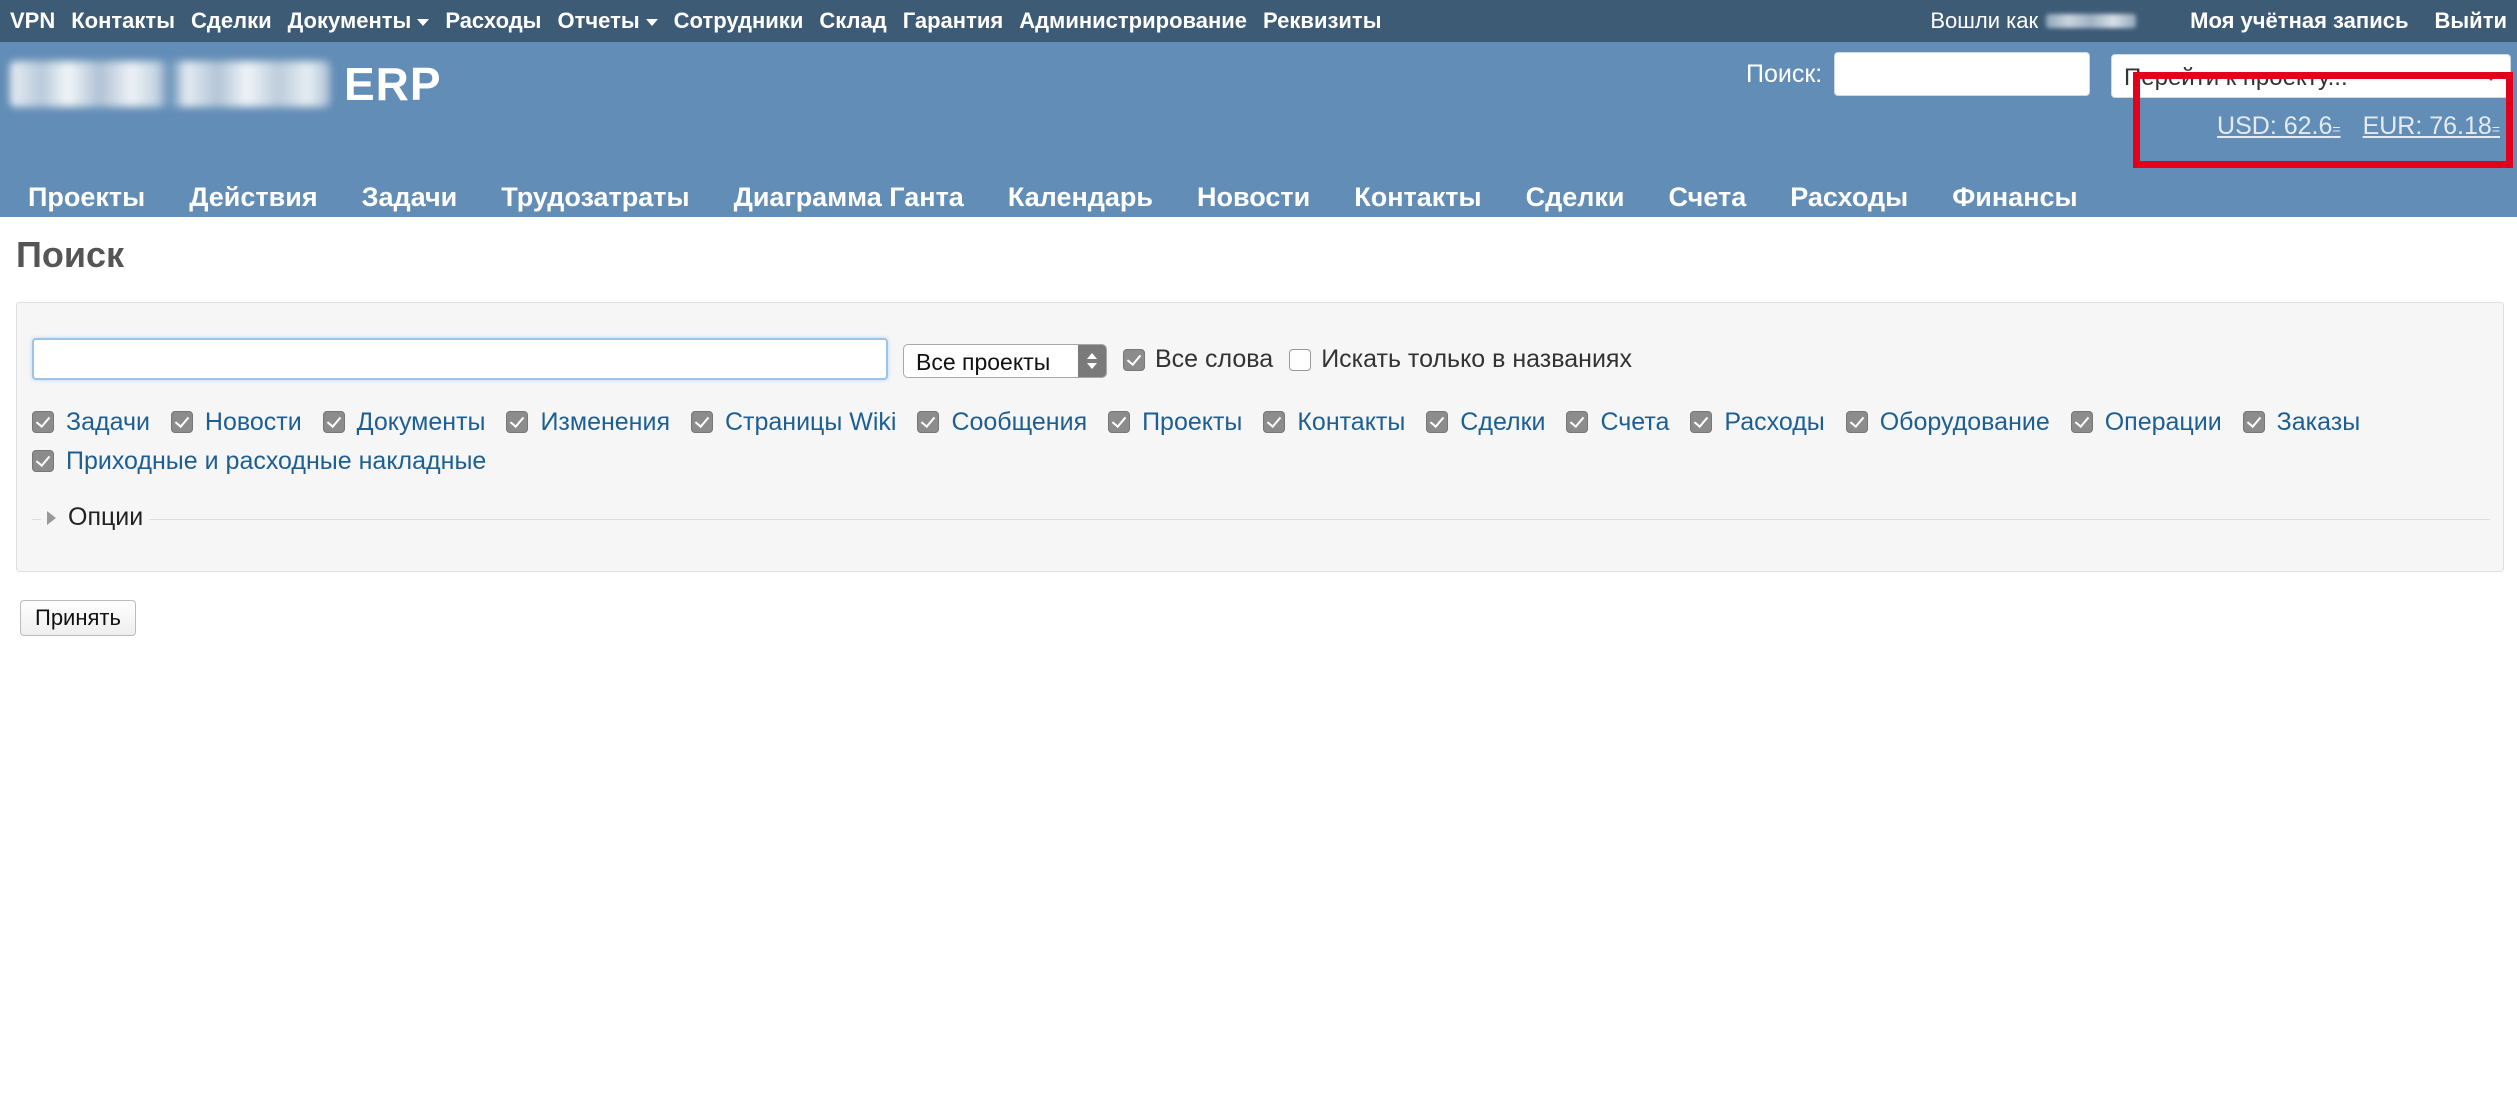 The height and width of the screenshot is (1118, 2517). What do you see at coordinates (1092, 361) in the screenshot?
I see `select-arrows-icon` at bounding box center [1092, 361].